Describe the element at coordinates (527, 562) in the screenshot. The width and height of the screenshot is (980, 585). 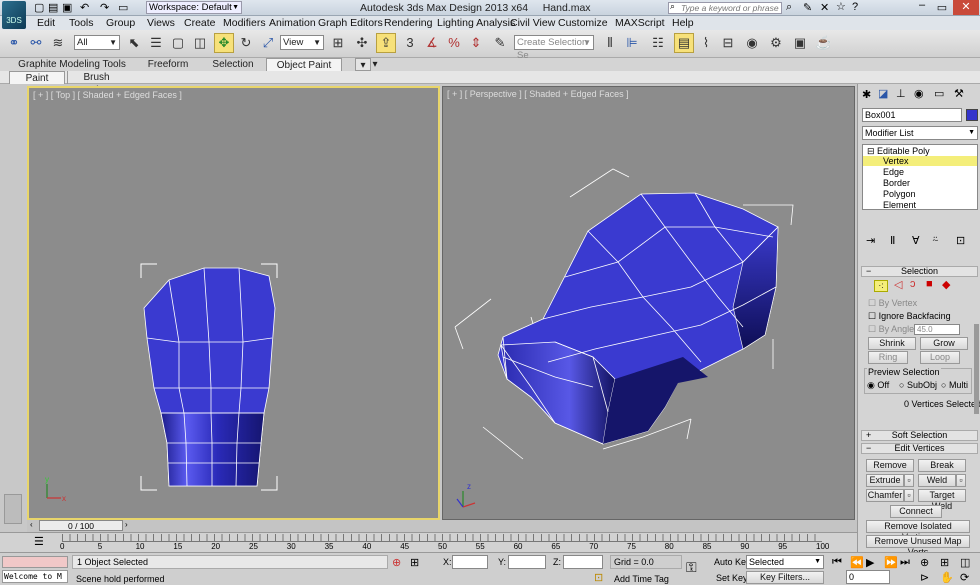
I see `y-coordinate-field` at that location.